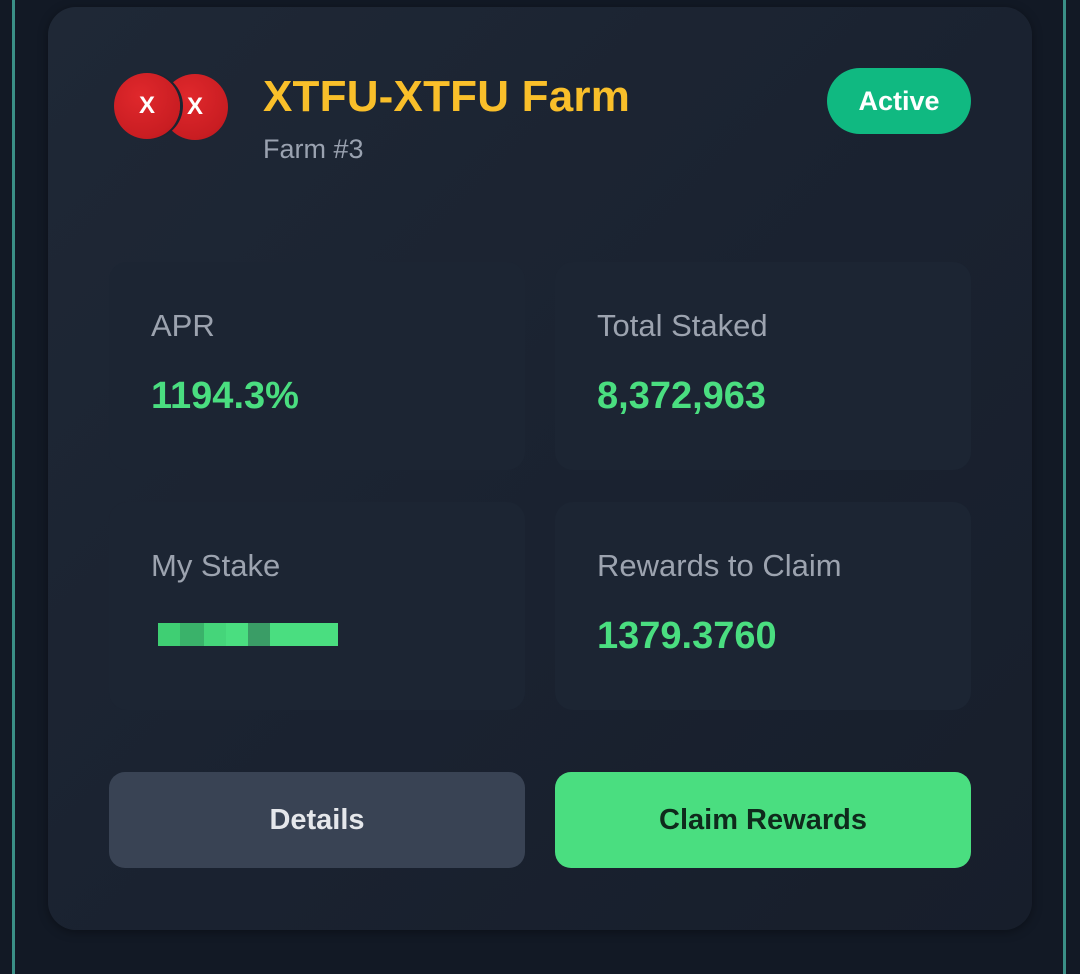 The height and width of the screenshot is (974, 1080). I want to click on total-staked-label: Total Staked, so click(682, 325).